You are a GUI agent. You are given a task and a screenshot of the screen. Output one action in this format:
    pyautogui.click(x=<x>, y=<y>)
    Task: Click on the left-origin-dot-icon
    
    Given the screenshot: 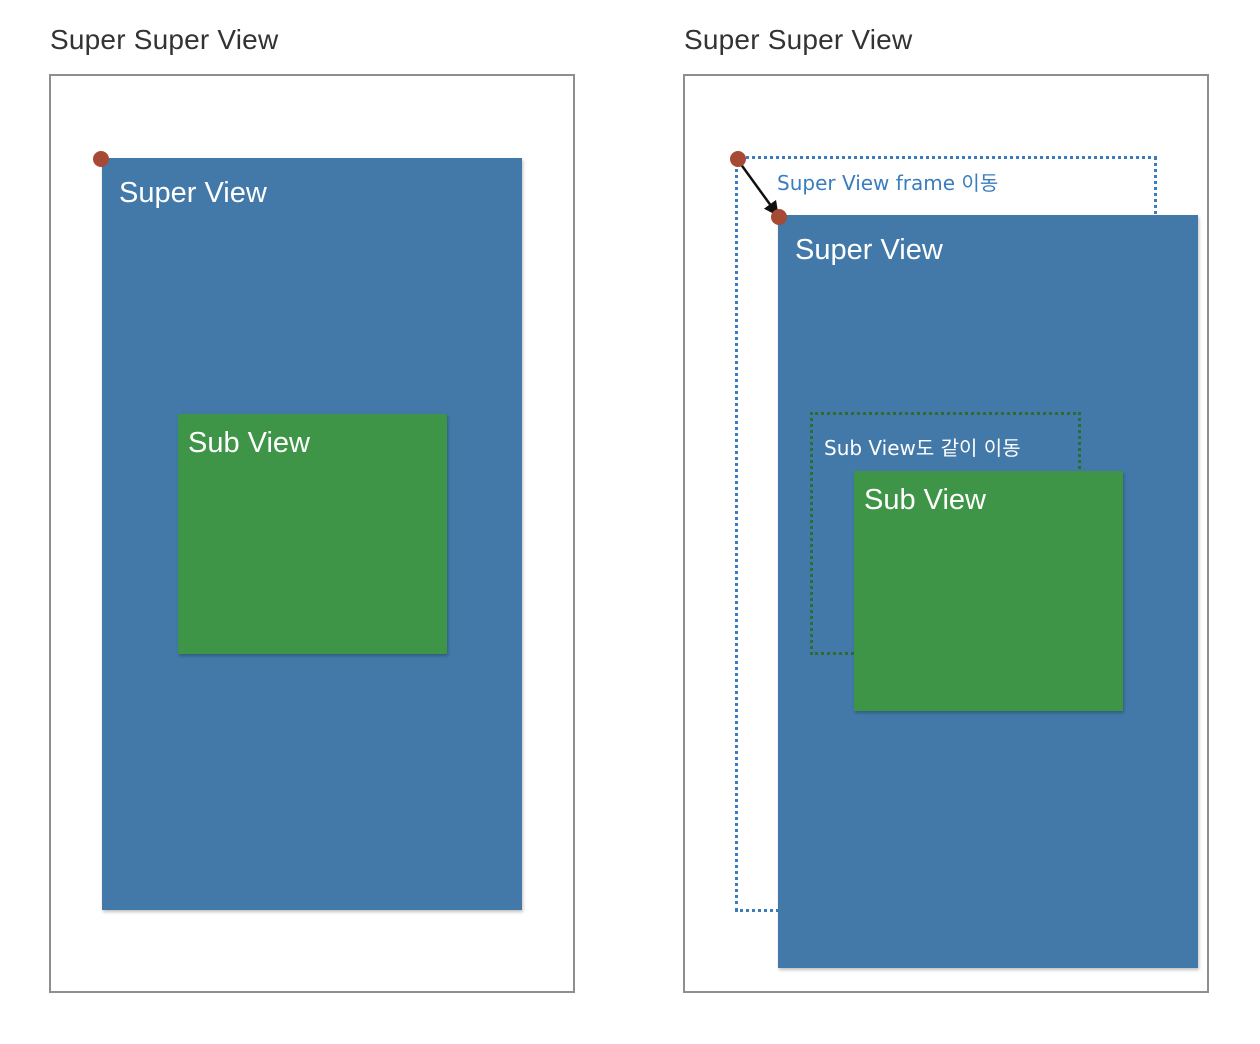 What is the action you would take?
    pyautogui.click(x=101, y=159)
    